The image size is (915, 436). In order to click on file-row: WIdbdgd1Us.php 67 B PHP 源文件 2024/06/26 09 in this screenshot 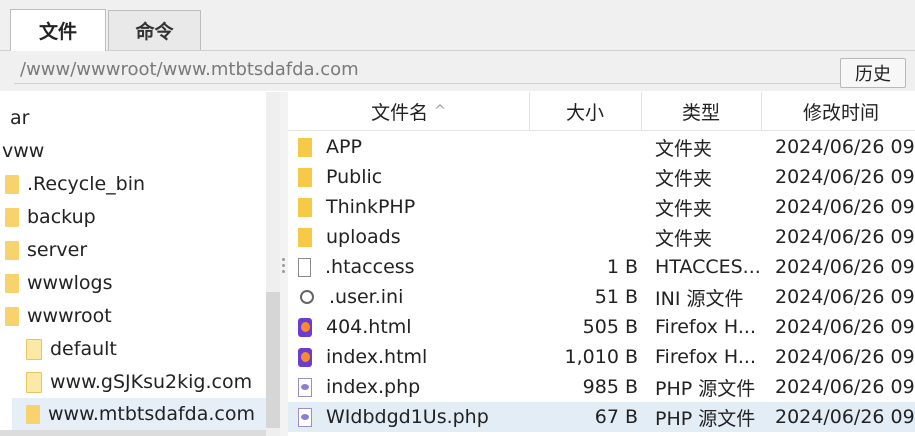, I will do `click(601, 417)`.